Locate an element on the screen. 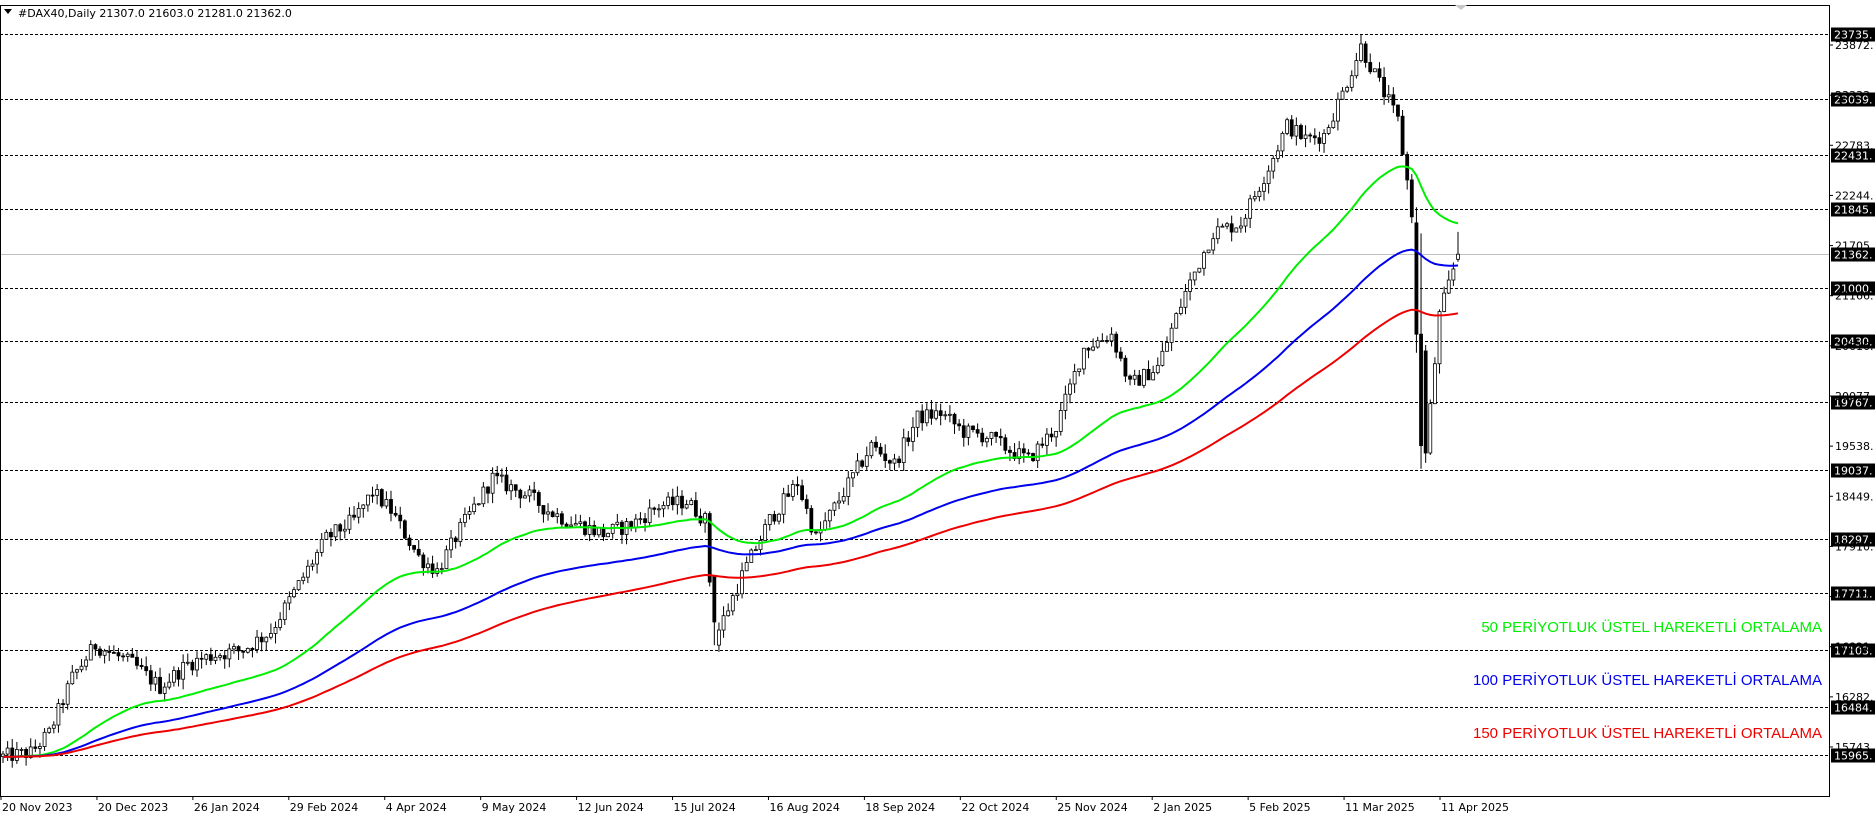  y-tick-label-6: 20616. is located at coordinates (1854, 346).